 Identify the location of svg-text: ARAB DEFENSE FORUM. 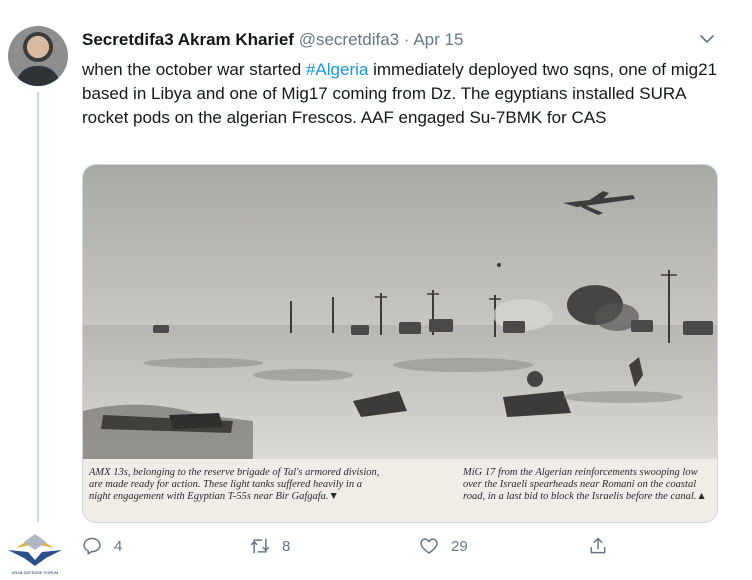
(35, 572).